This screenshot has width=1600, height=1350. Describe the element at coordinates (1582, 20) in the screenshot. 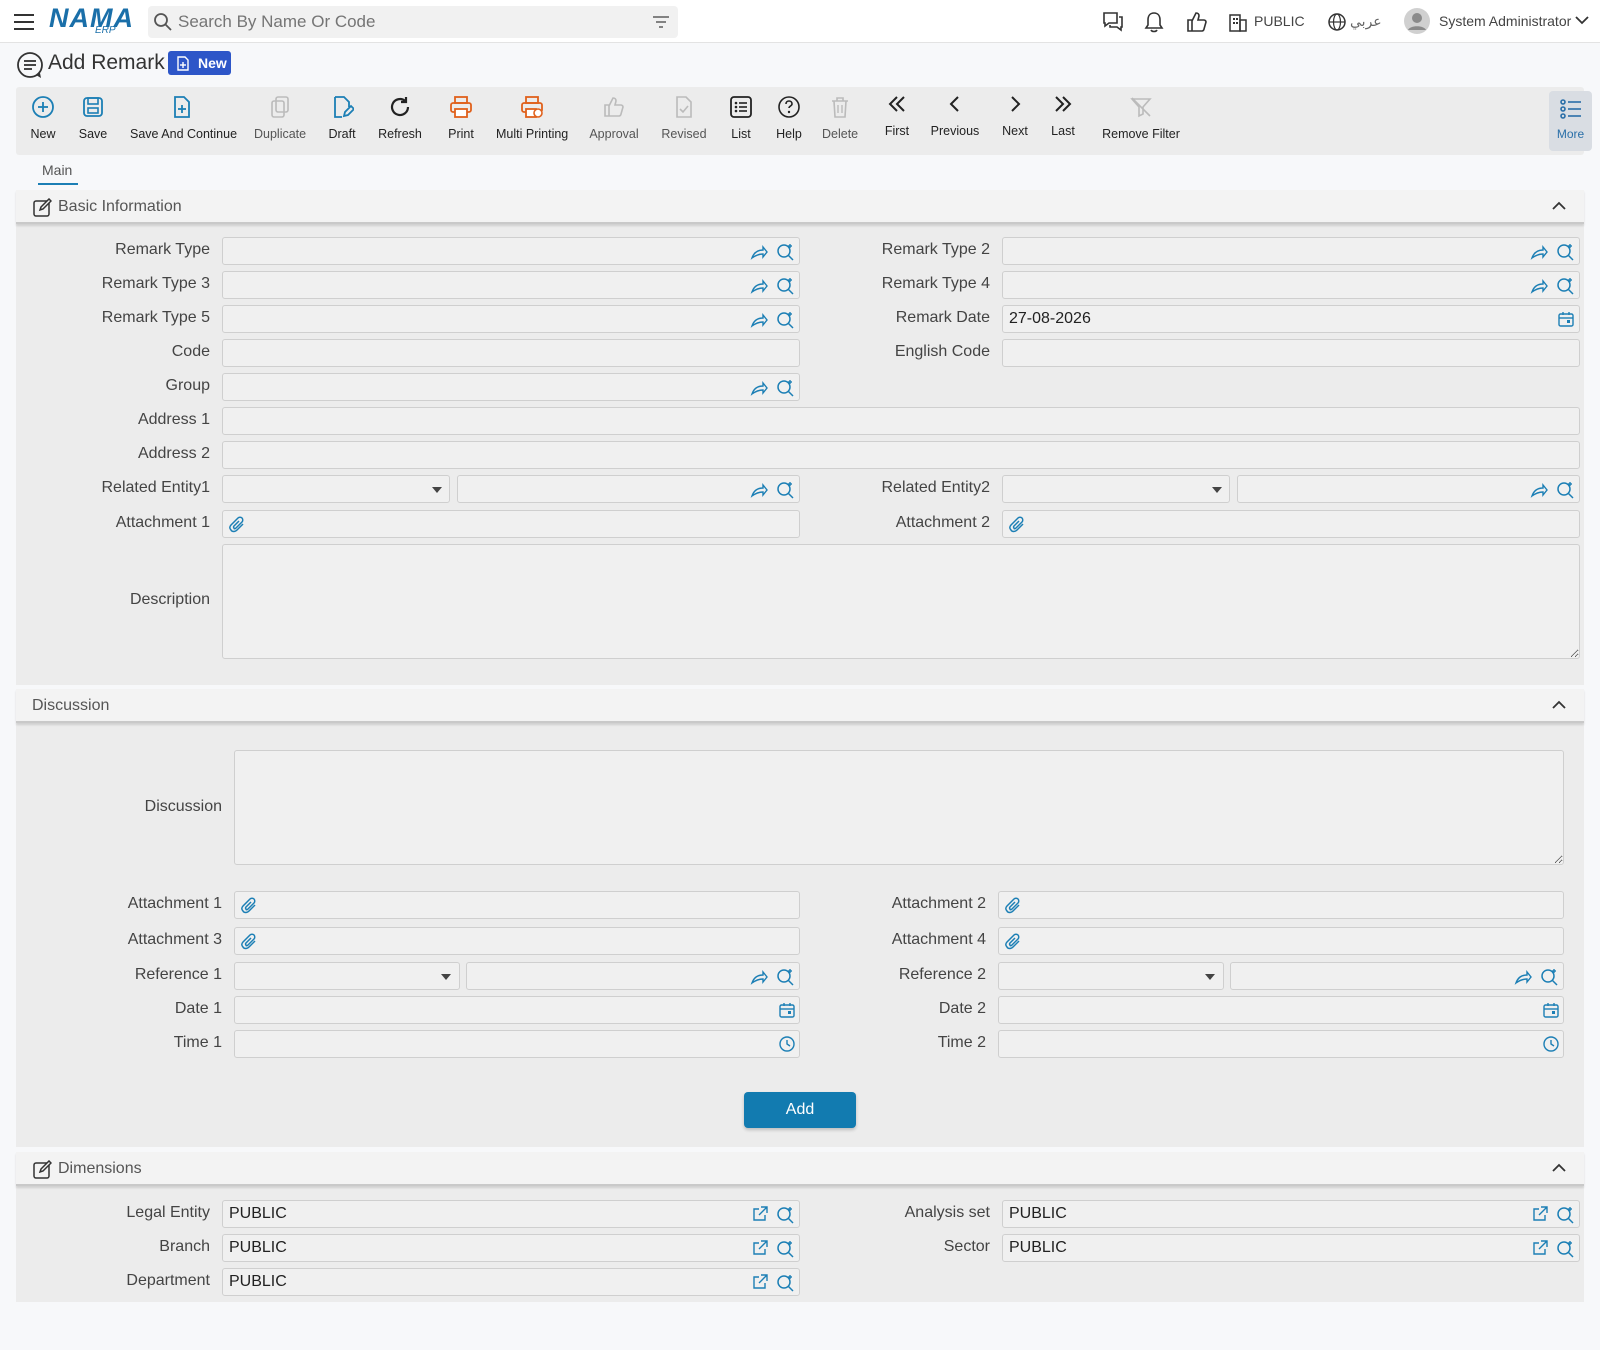

I see `chevron-down-icon` at that location.